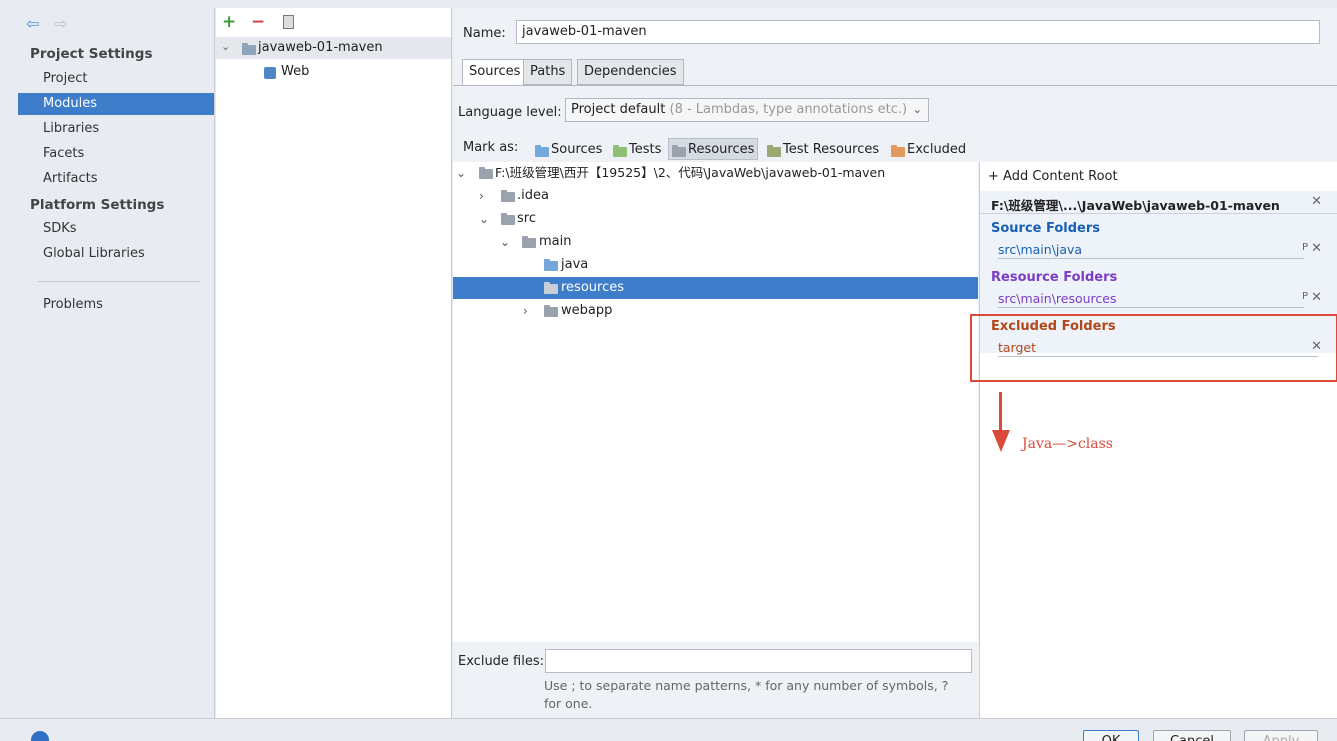  Describe the element at coordinates (1135, 205) in the screenshot. I see `content-root-path: F:\班级管理\...\JavaWeb\javaweb-01-maven` at that location.